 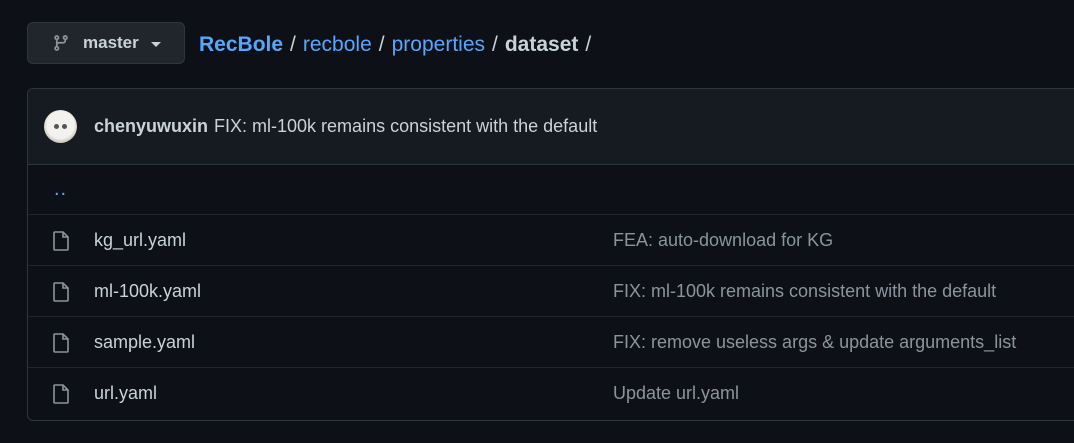 I want to click on breadcrumb-link-properties: properties, so click(x=438, y=45).